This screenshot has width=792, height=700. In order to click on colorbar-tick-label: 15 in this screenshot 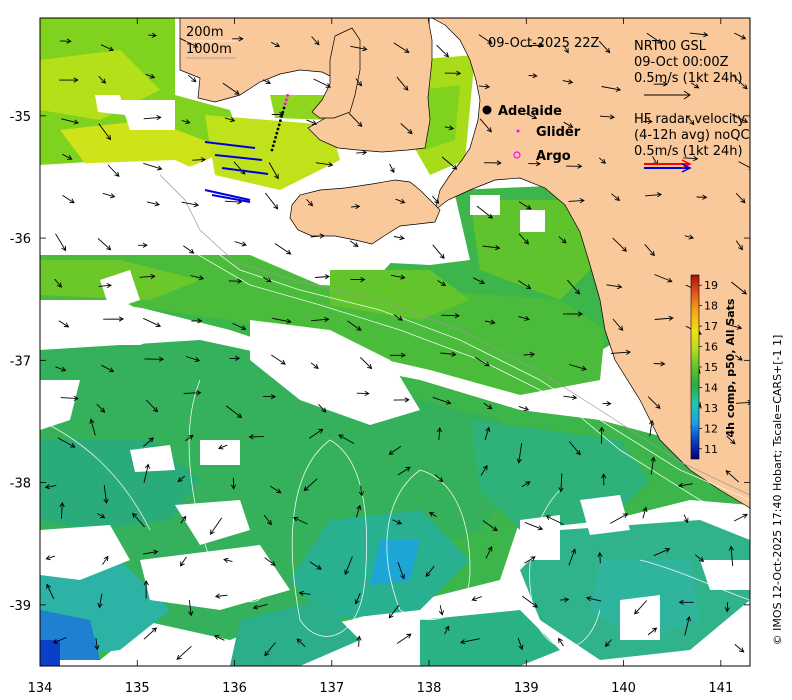, I will do `click(711, 367)`.